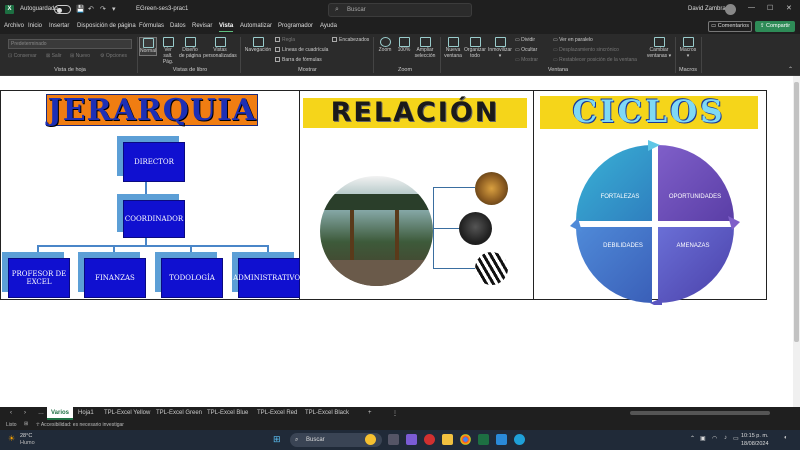 Image resolution: width=800 pixels, height=450 pixels. What do you see at coordinates (500, 48) in the screenshot?
I see `freeze-panes-button: Inmovilizar ▾` at bounding box center [500, 48].